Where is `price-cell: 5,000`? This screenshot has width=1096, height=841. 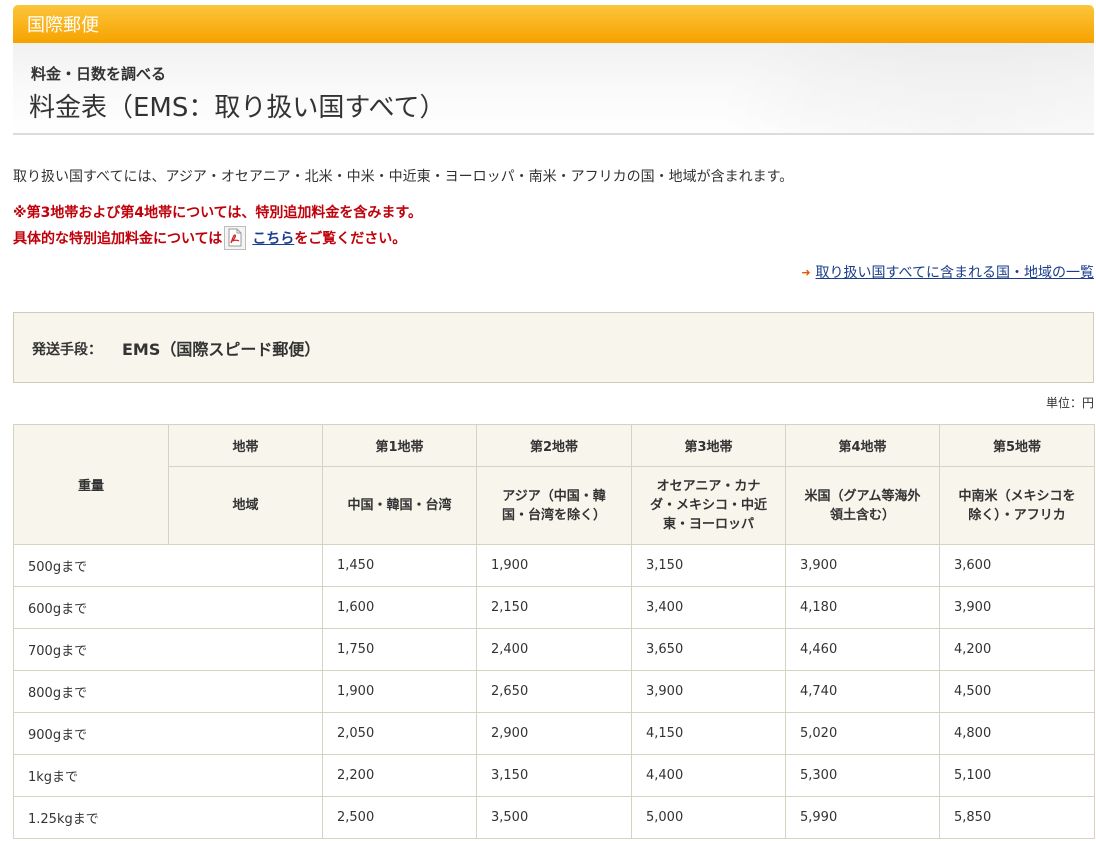 price-cell: 5,000 is located at coordinates (708, 817).